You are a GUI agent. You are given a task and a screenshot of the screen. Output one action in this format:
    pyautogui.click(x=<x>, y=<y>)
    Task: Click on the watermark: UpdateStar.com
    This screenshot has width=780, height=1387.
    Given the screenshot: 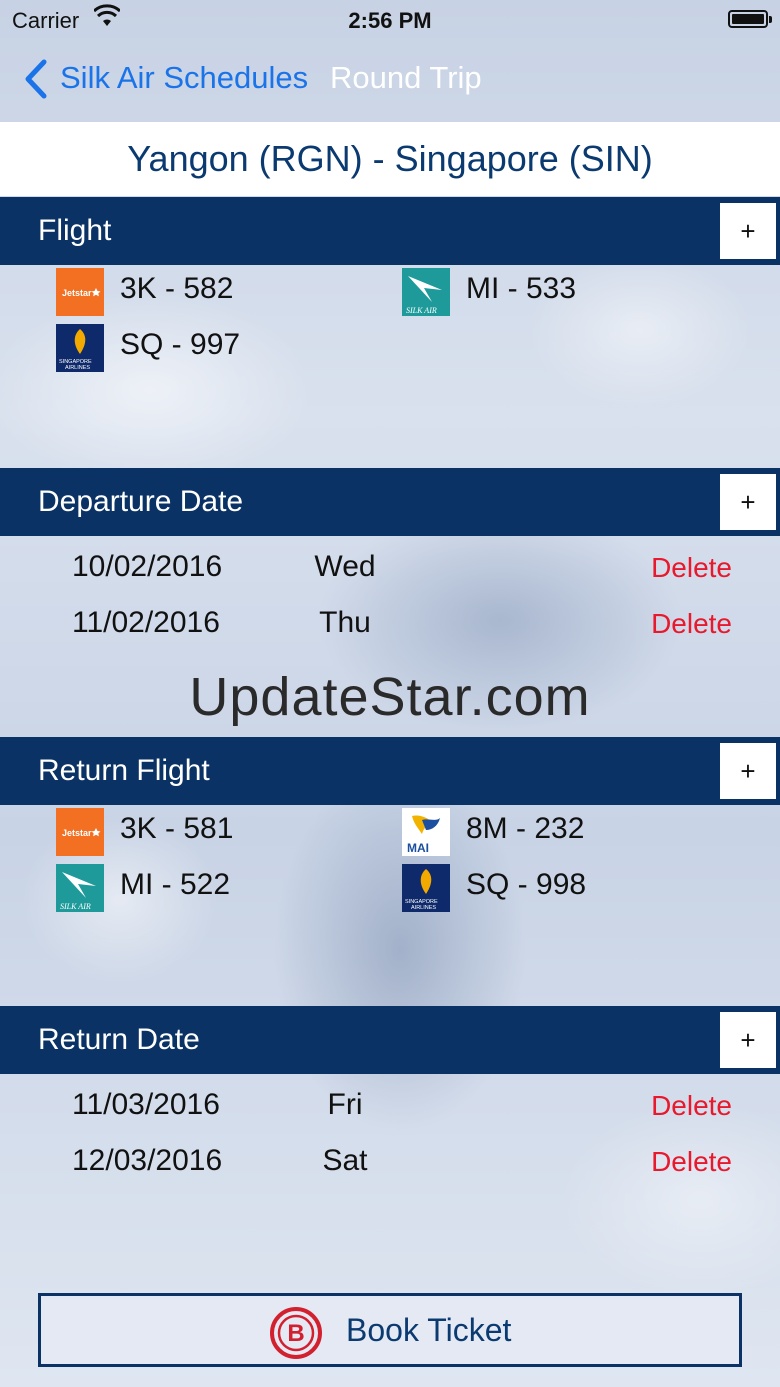 What is the action you would take?
    pyautogui.click(x=390, y=697)
    